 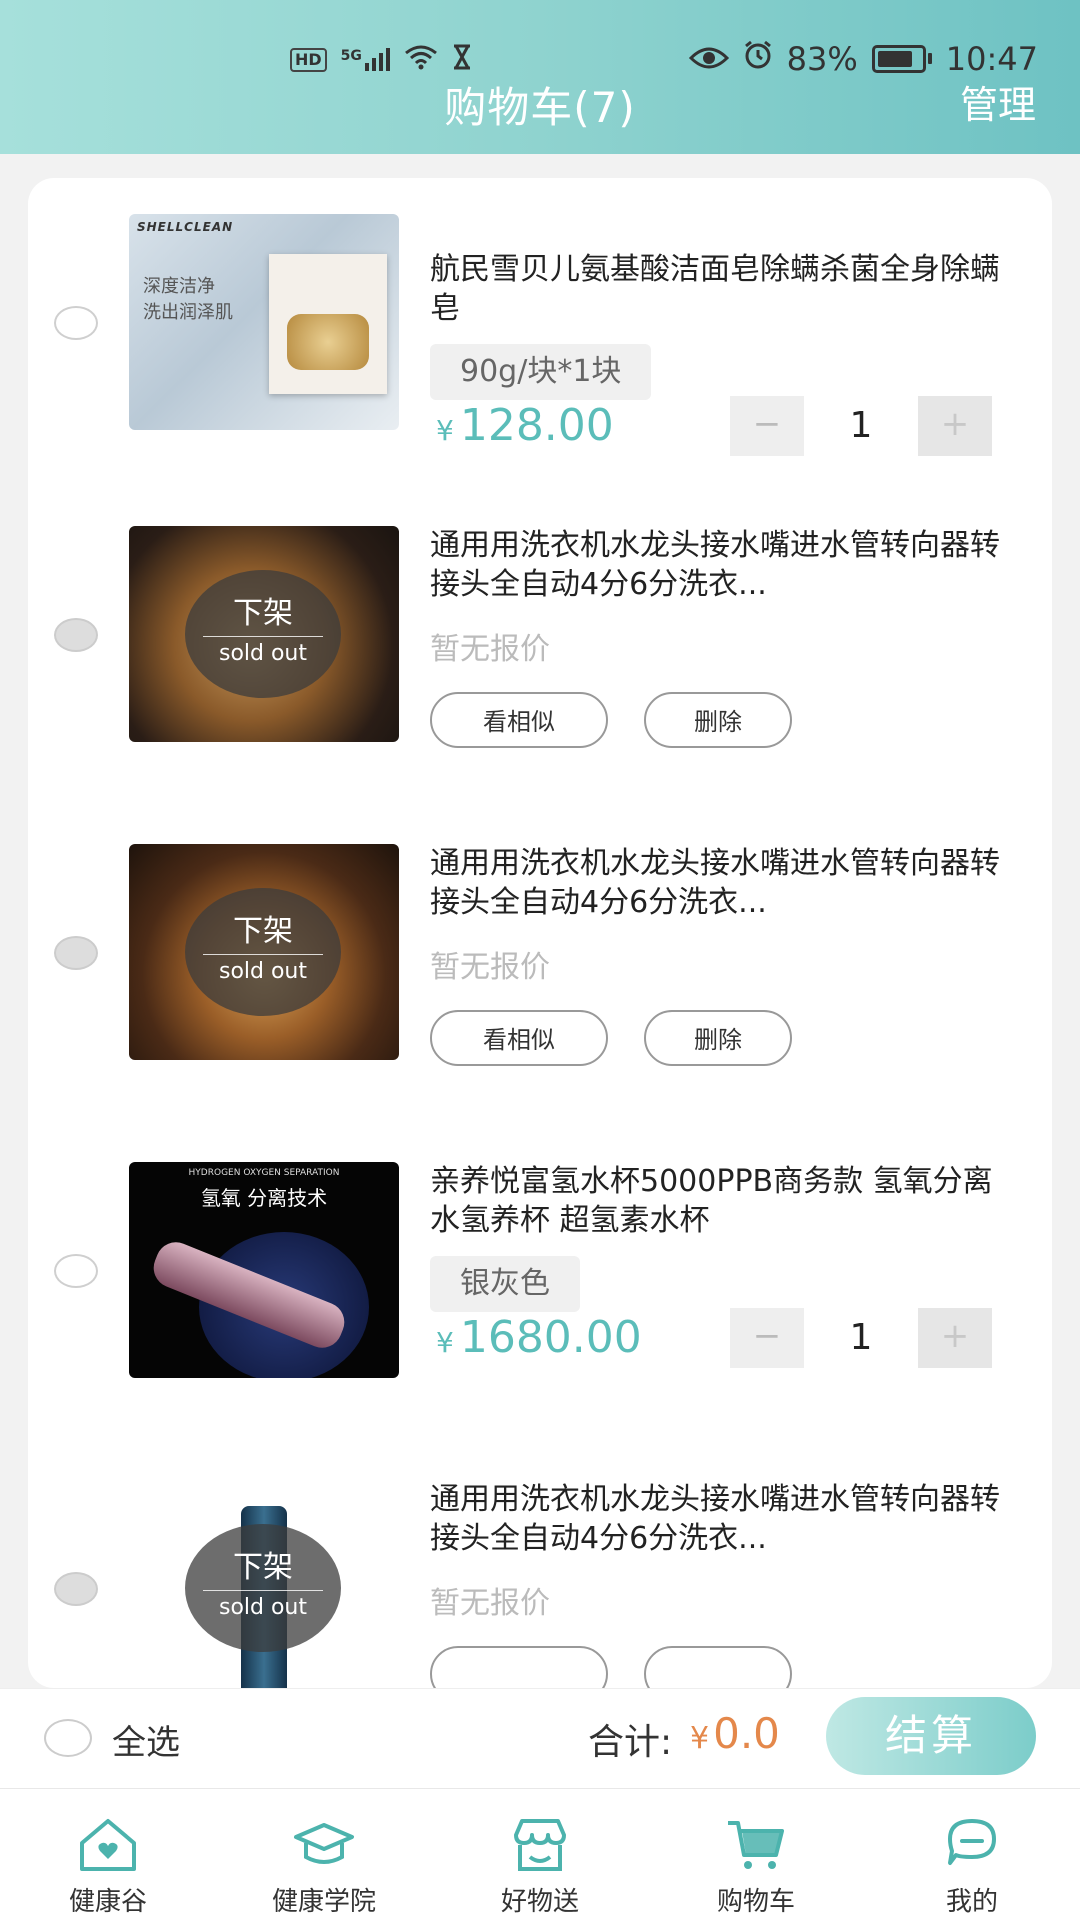 I want to click on battery-icon, so click(x=901, y=59).